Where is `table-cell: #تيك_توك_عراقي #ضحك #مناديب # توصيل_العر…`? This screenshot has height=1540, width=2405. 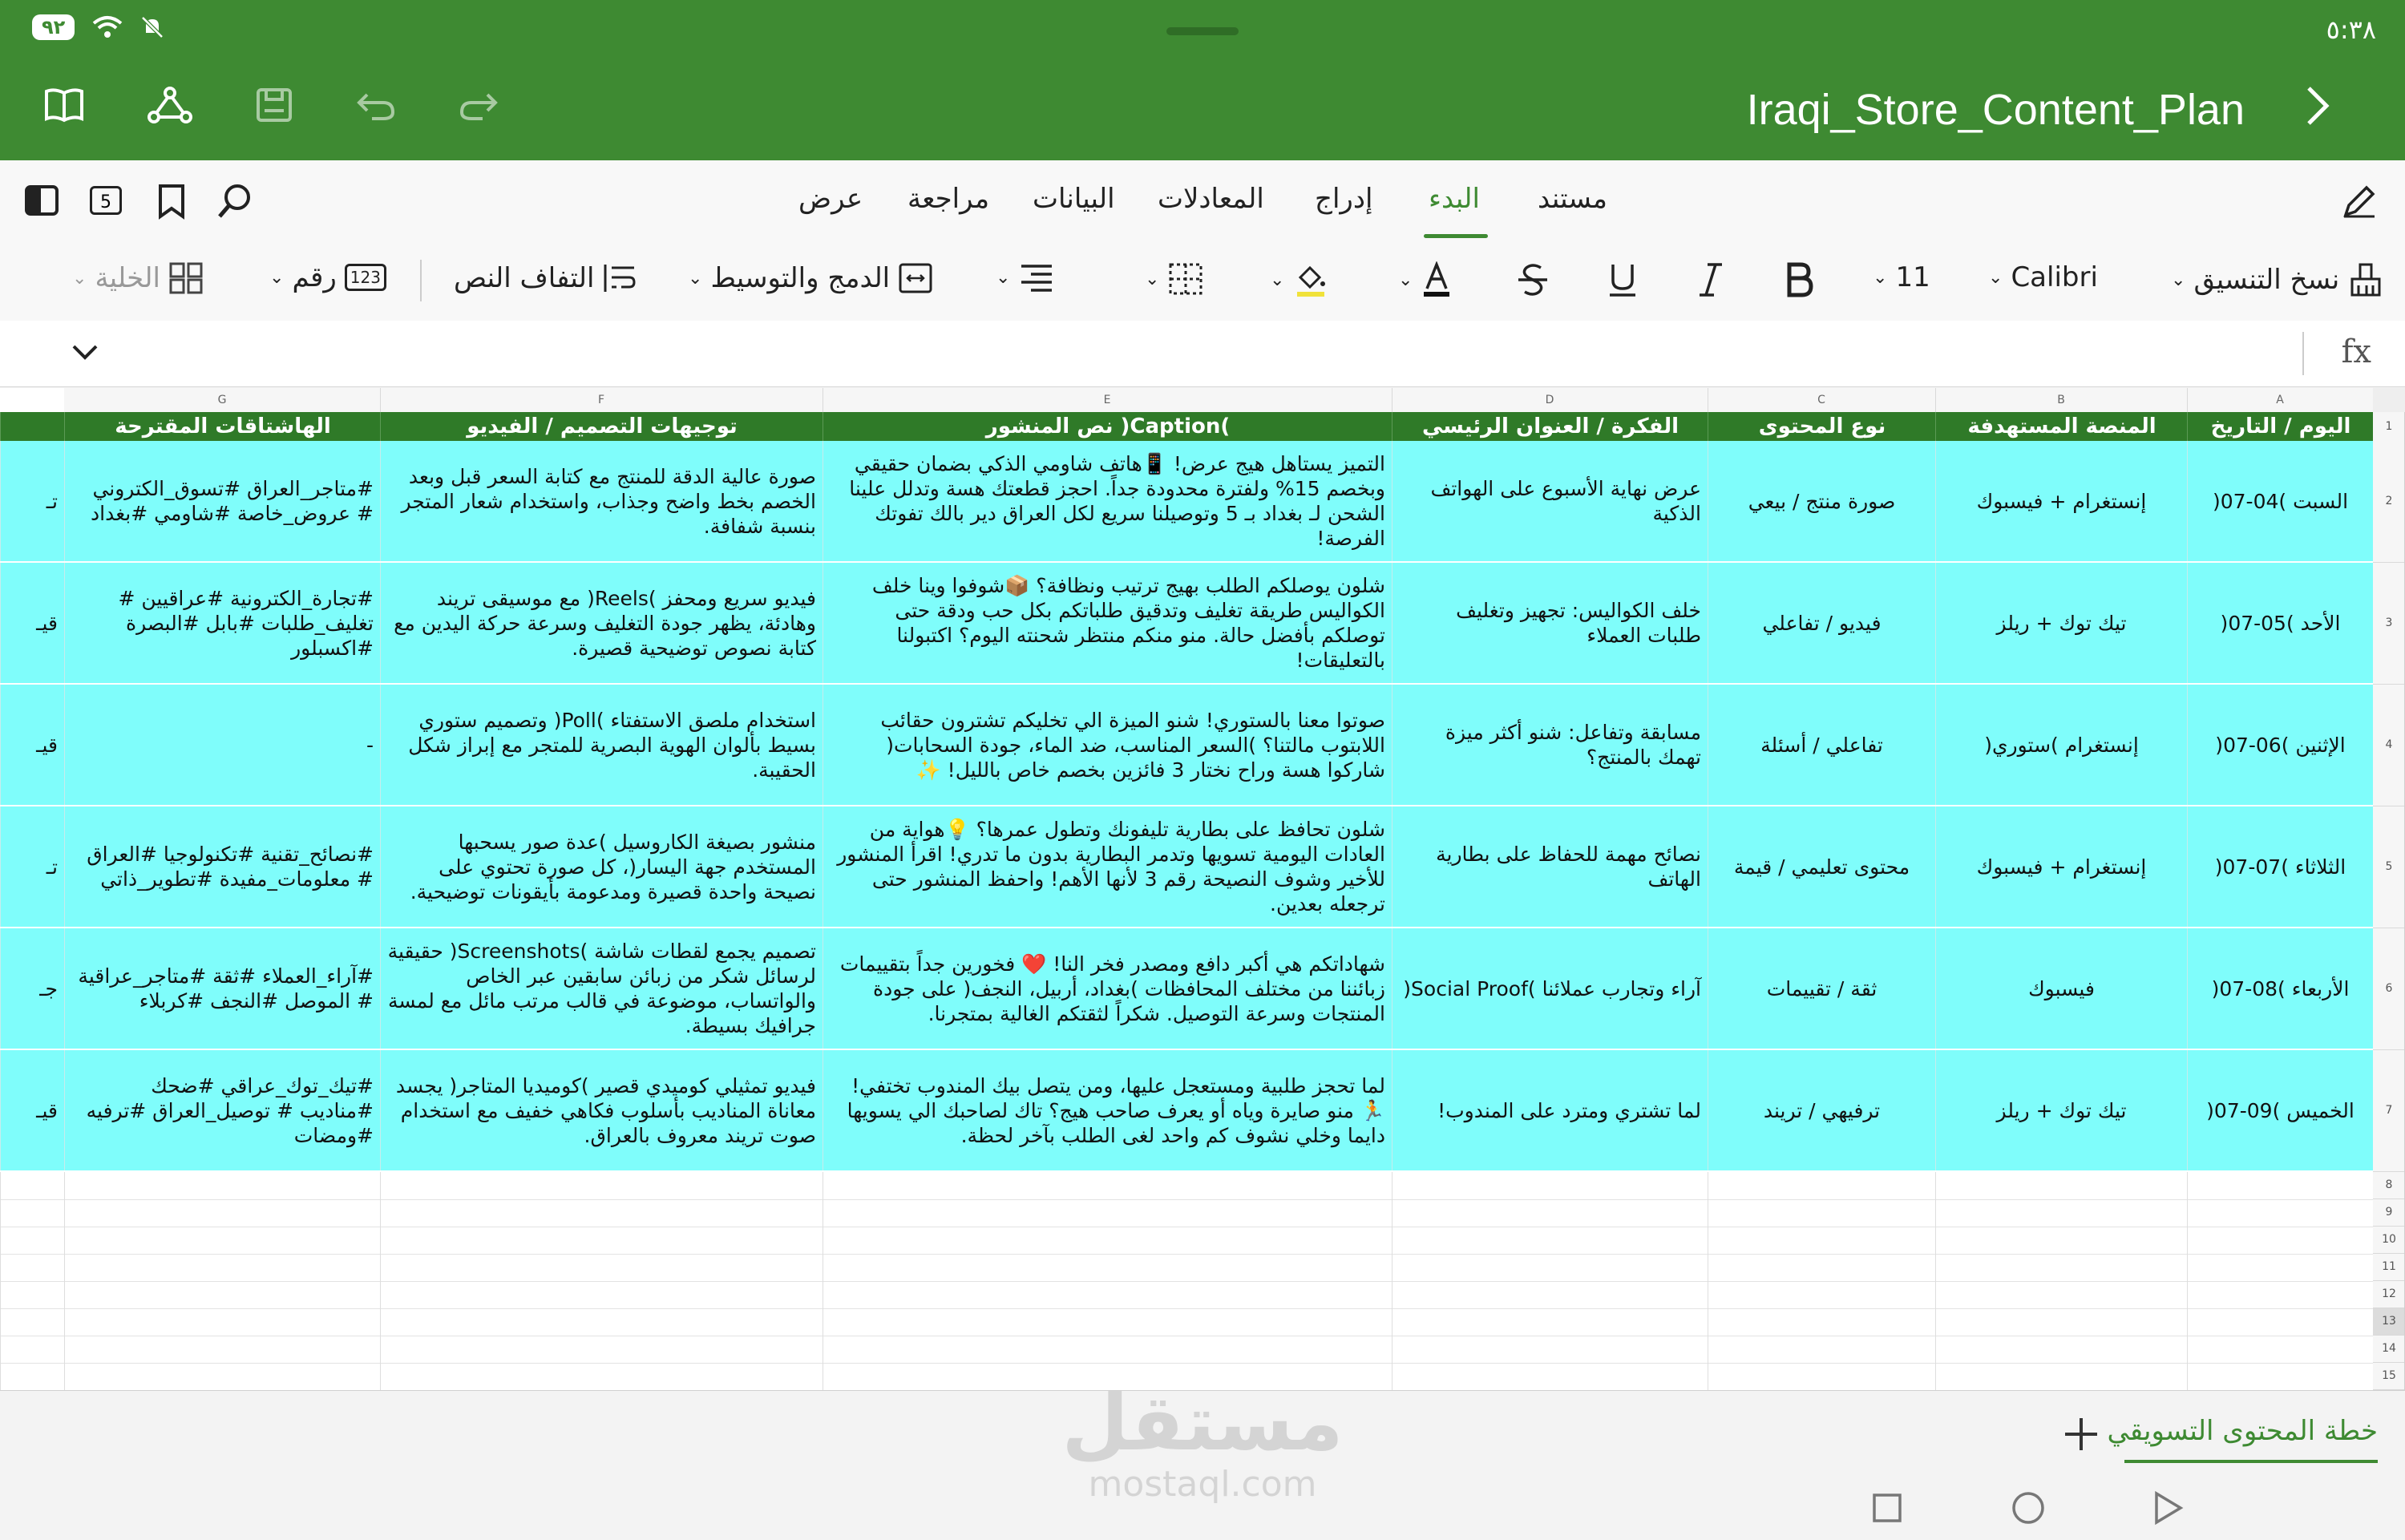 table-cell: #تيك_توك_عراقي #ضحك #مناديب # توصيل_العر… is located at coordinates (222, 1110).